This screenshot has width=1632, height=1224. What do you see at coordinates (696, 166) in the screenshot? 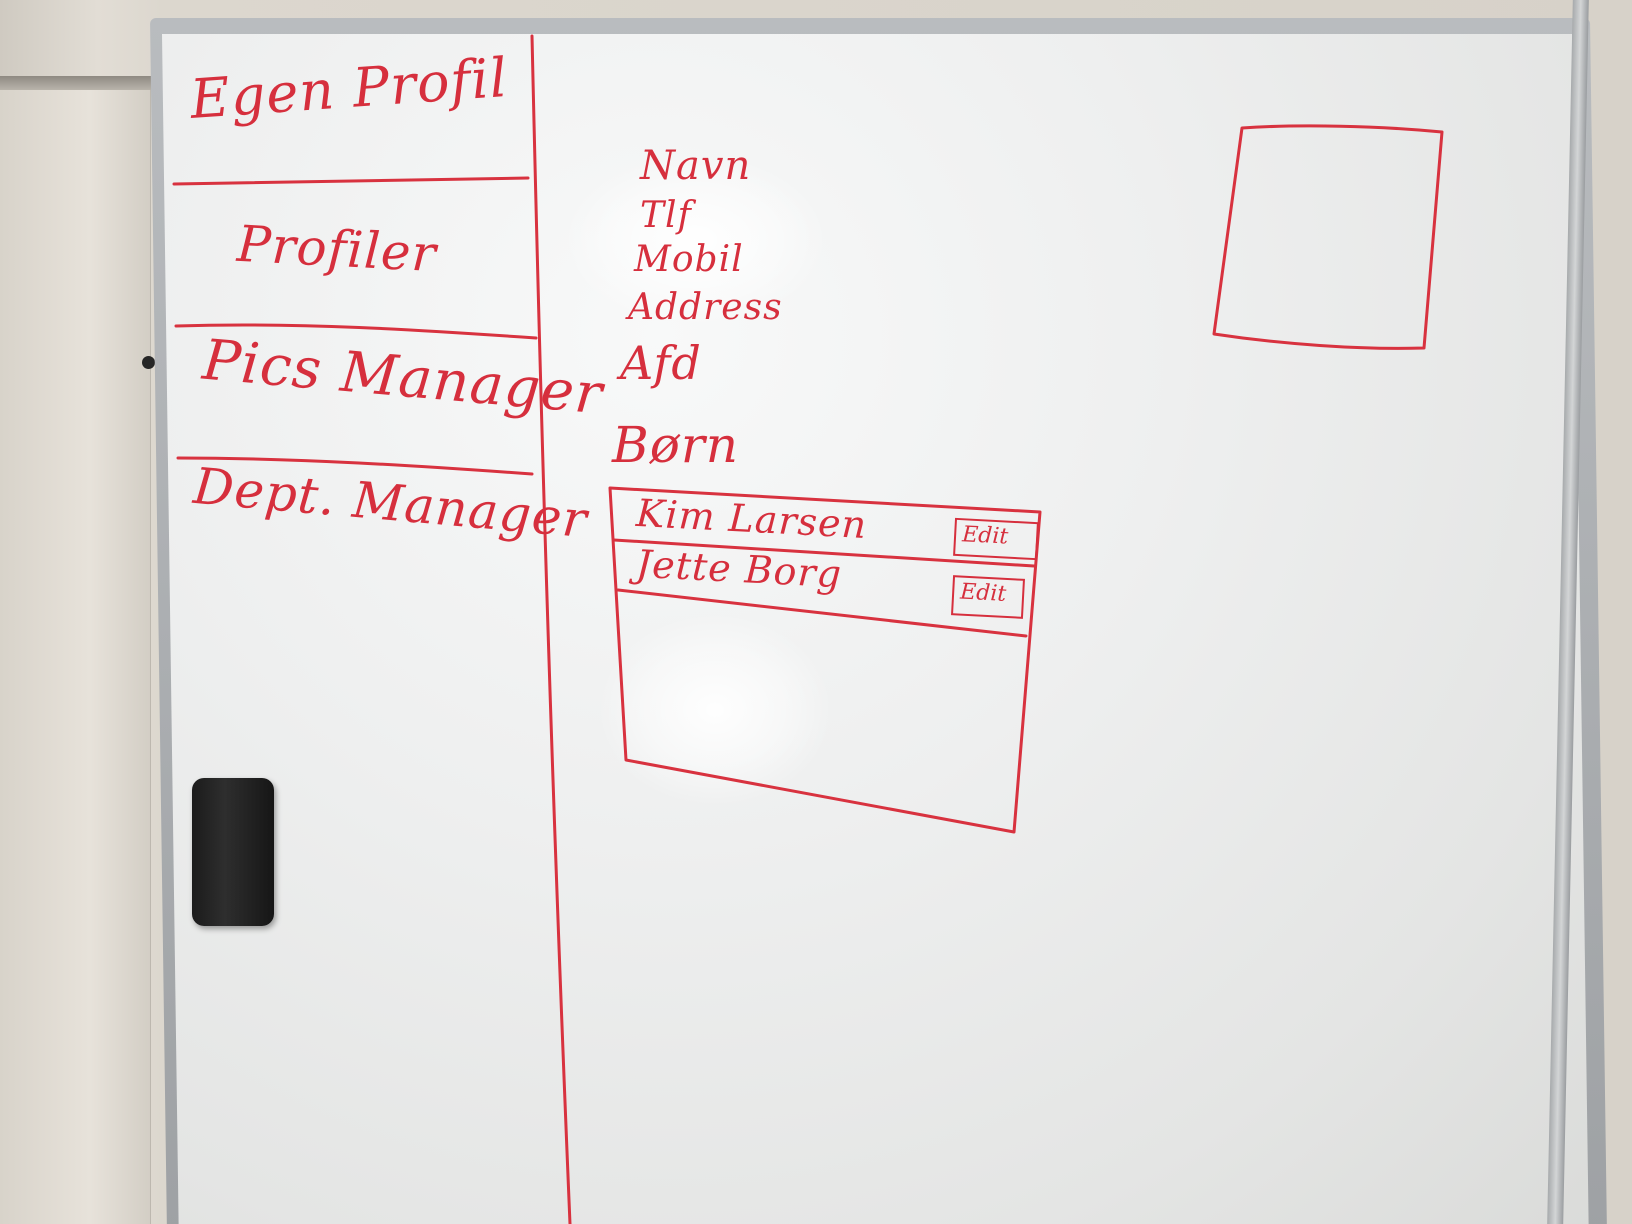
I see `field-label-navn: Navn` at bounding box center [696, 166].